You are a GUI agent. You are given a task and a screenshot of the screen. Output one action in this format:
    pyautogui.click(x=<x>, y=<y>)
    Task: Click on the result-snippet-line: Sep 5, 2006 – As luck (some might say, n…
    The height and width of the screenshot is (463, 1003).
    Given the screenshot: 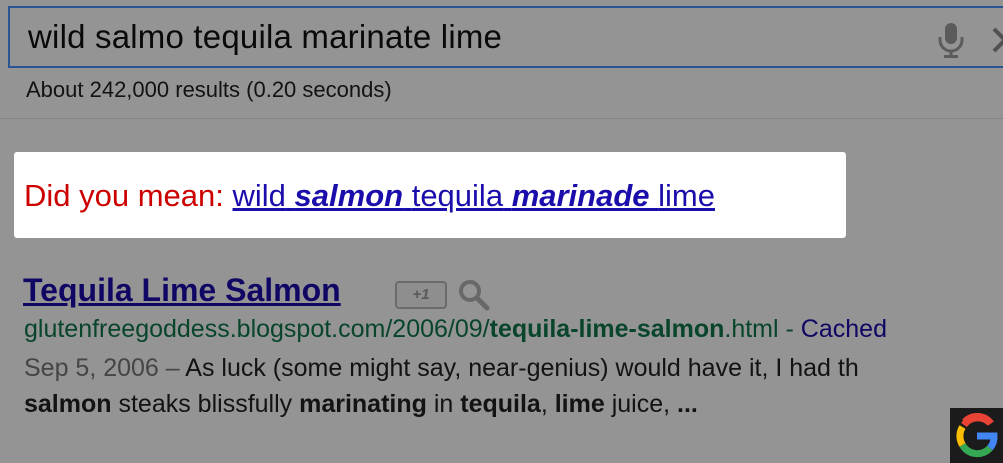 What is the action you would take?
    pyautogui.click(x=441, y=368)
    